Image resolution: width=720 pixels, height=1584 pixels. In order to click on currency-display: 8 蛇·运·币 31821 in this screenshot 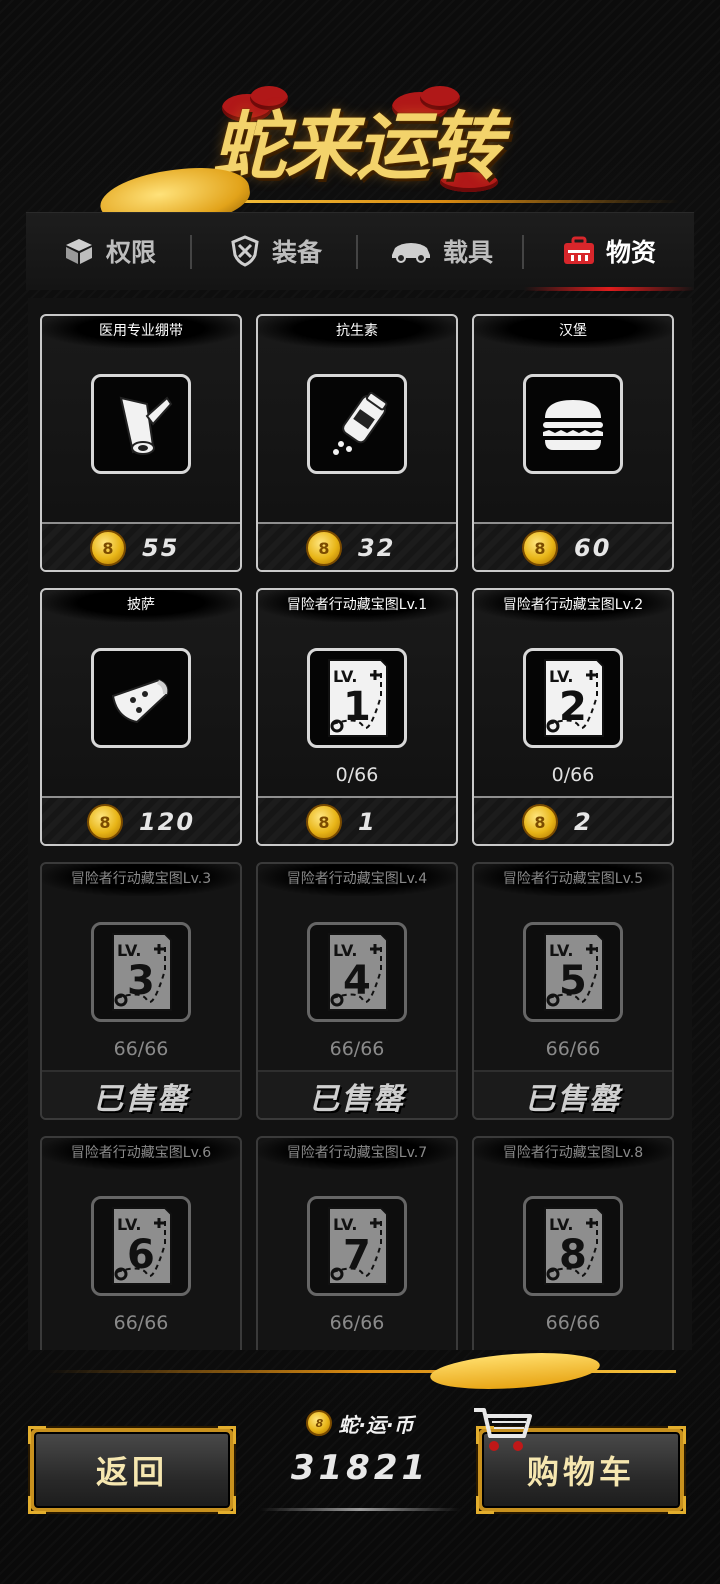, I will do `click(360, 1461)`.